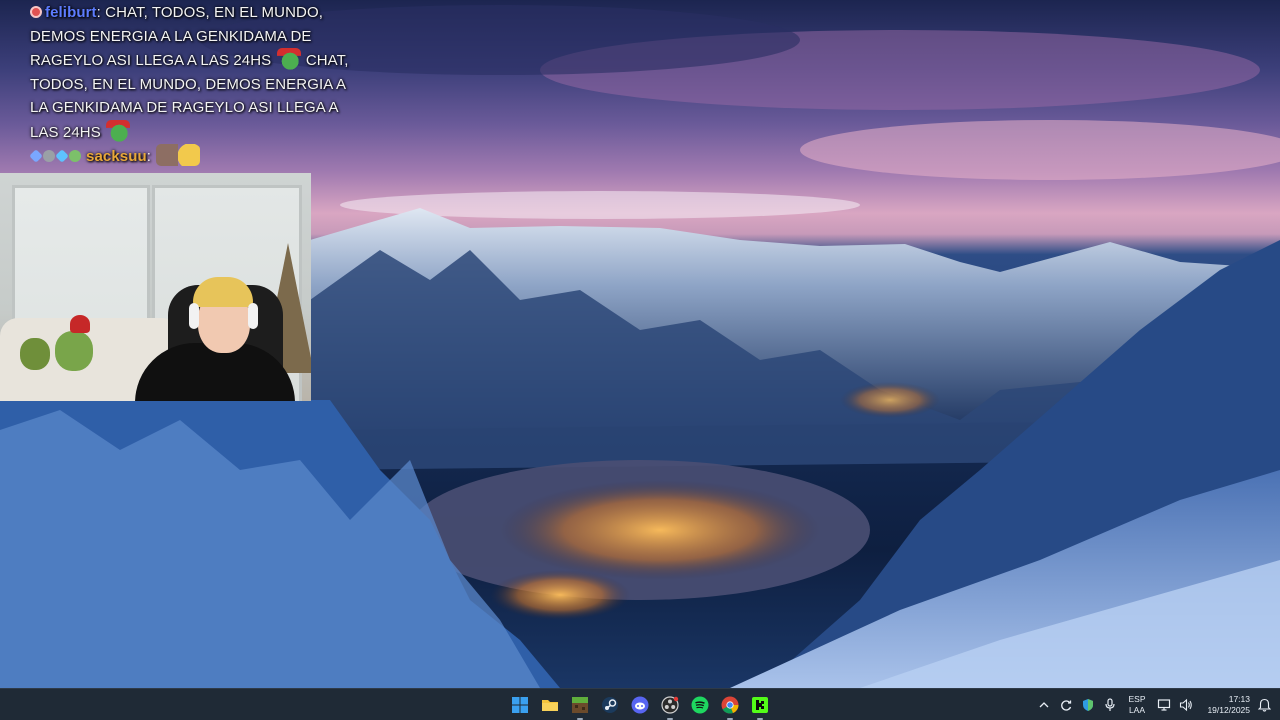  I want to click on language-code: ESP, so click(1137, 699).